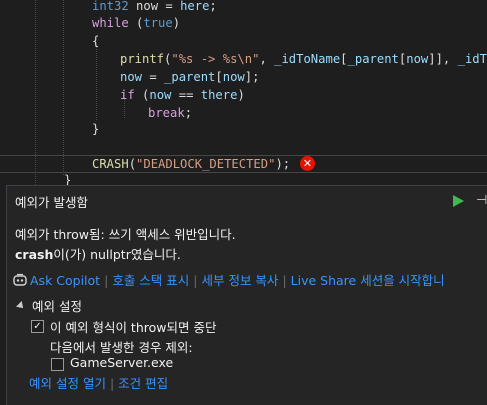  Describe the element at coordinates (150, 280) in the screenshot. I see `show-call-stack-link: 호출 스택 표시` at that location.